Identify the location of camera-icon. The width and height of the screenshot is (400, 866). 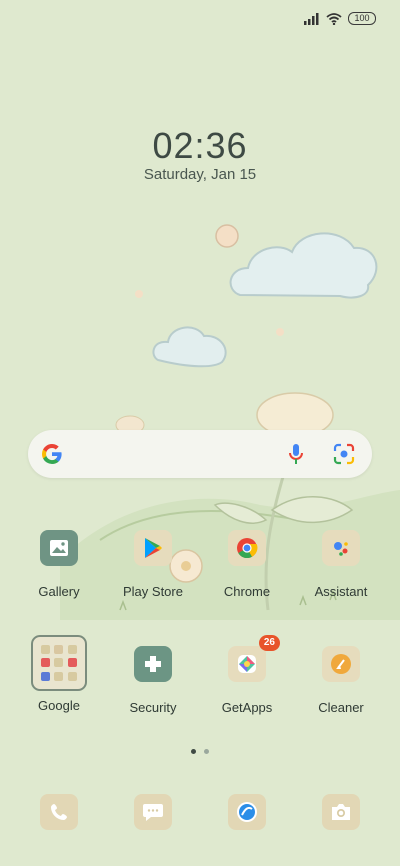
(341, 812).